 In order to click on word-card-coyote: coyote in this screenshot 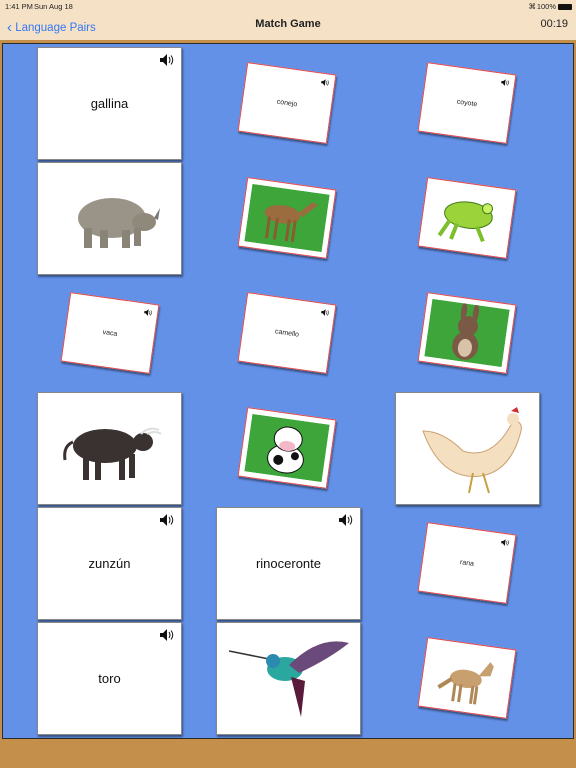, I will do `click(467, 103)`.